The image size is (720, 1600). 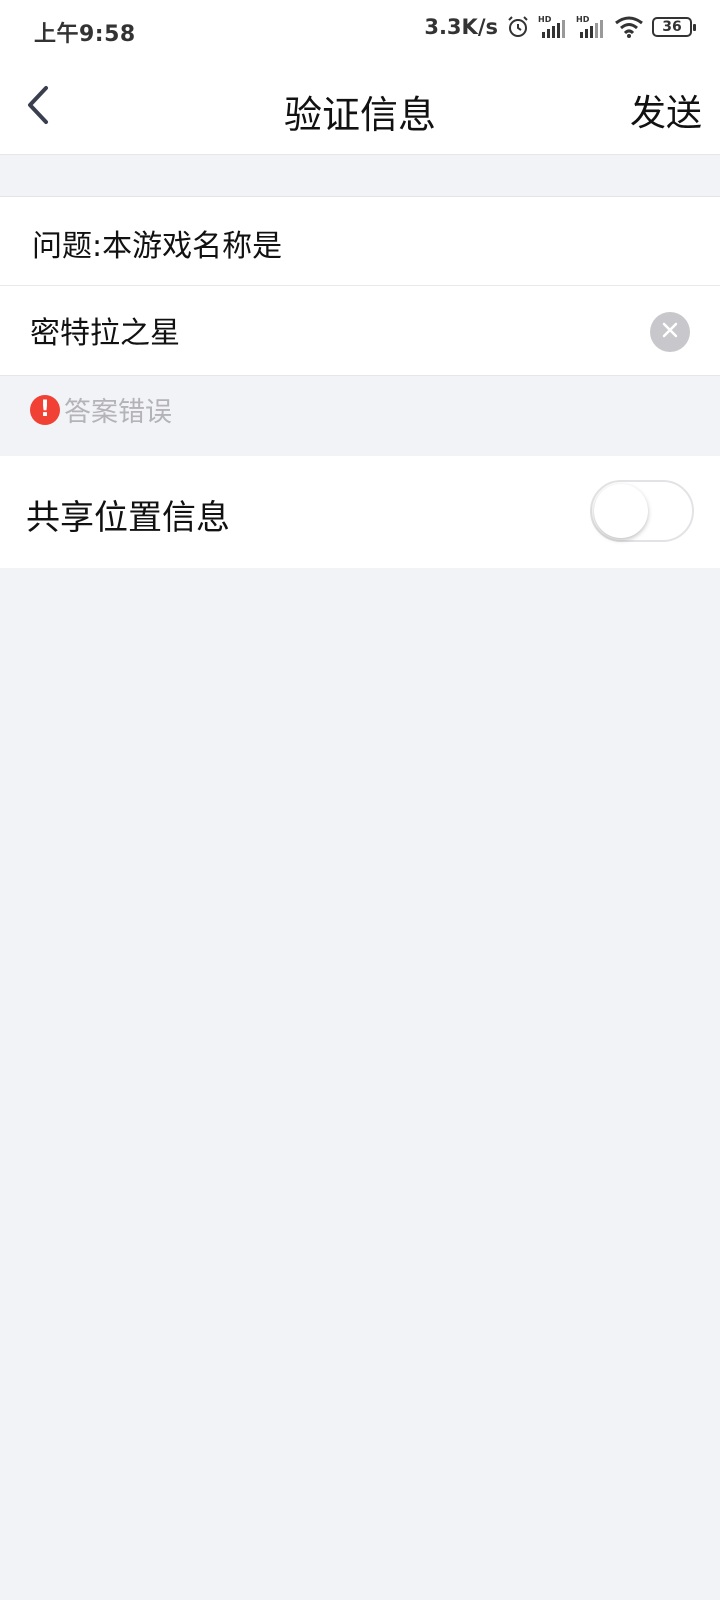 What do you see at coordinates (85, 34) in the screenshot?
I see `status-time: 上午9:58` at bounding box center [85, 34].